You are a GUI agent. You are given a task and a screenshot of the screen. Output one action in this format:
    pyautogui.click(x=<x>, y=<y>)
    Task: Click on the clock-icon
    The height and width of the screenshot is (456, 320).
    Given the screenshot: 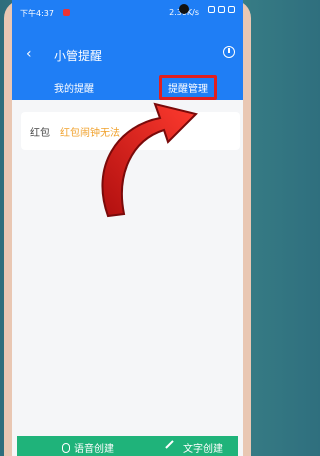 What is the action you would take?
    pyautogui.click(x=229, y=52)
    